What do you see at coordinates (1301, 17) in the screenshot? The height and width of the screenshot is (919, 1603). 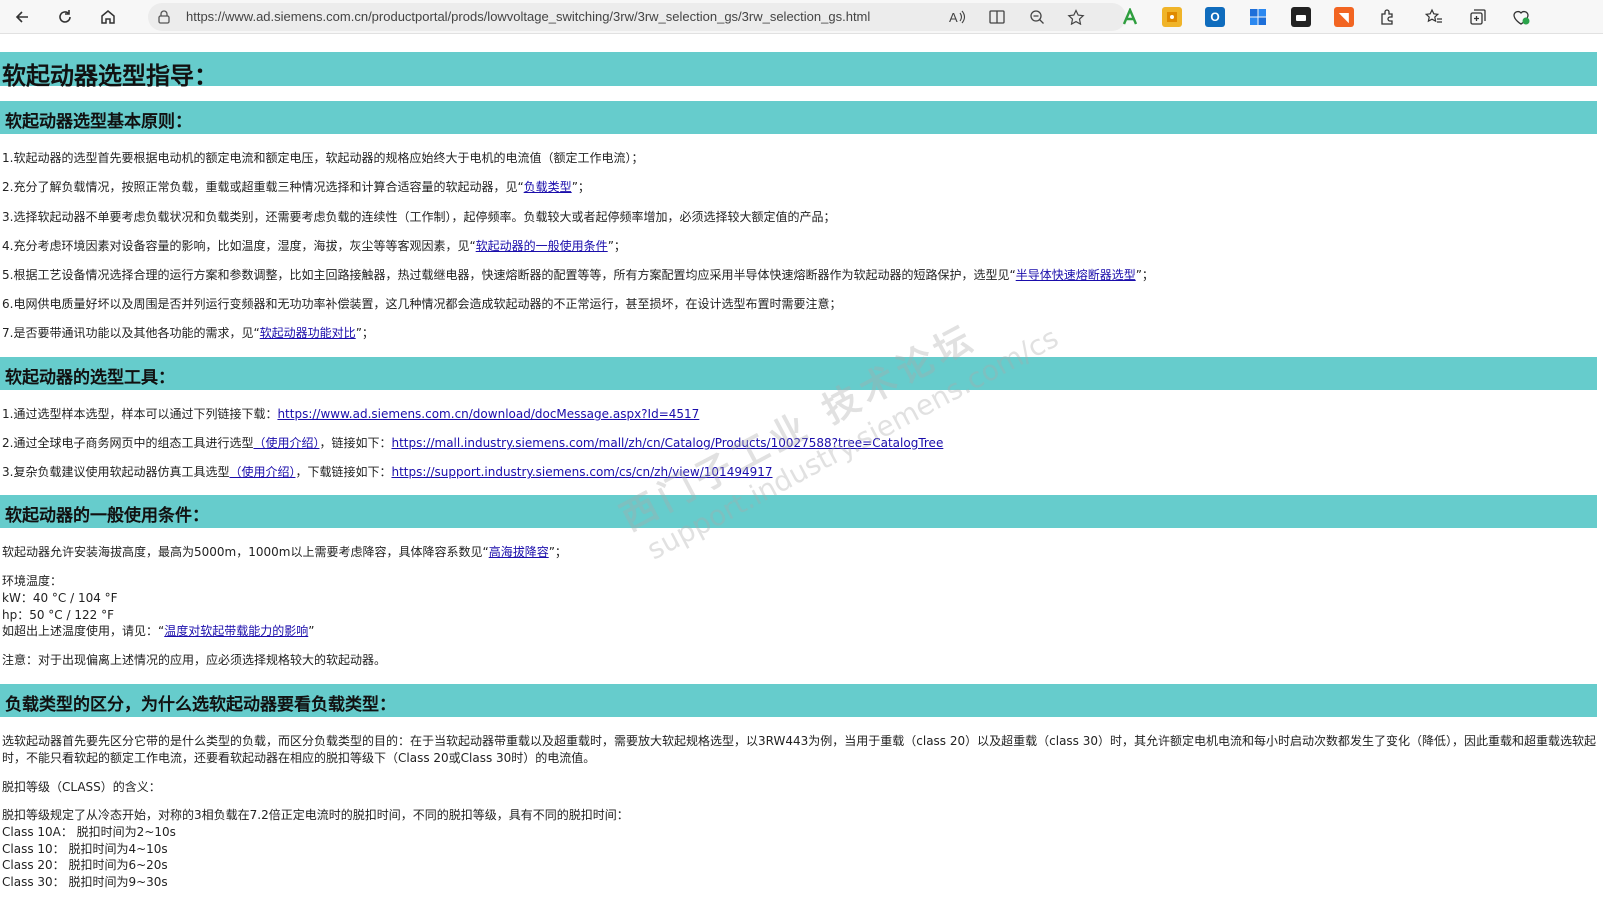 I see `extension-dark-icon` at bounding box center [1301, 17].